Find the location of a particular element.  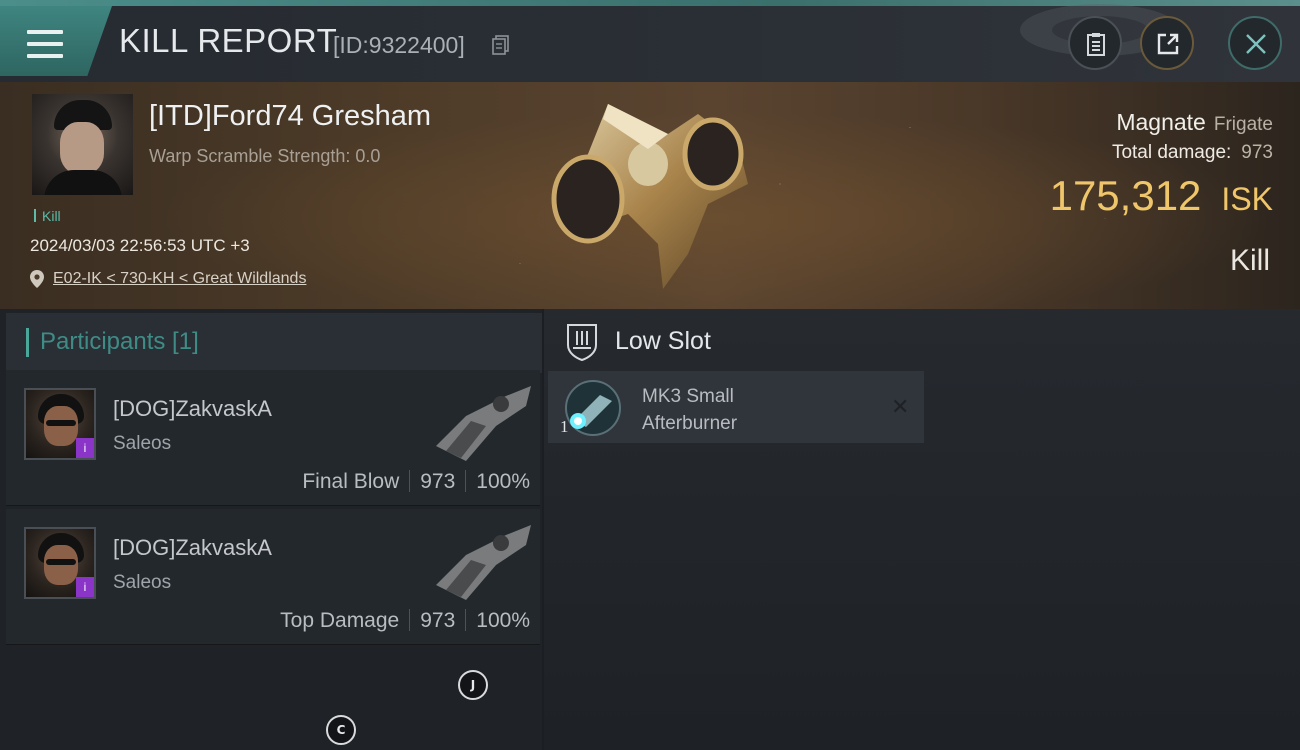

share-button is located at coordinates (1167, 43).